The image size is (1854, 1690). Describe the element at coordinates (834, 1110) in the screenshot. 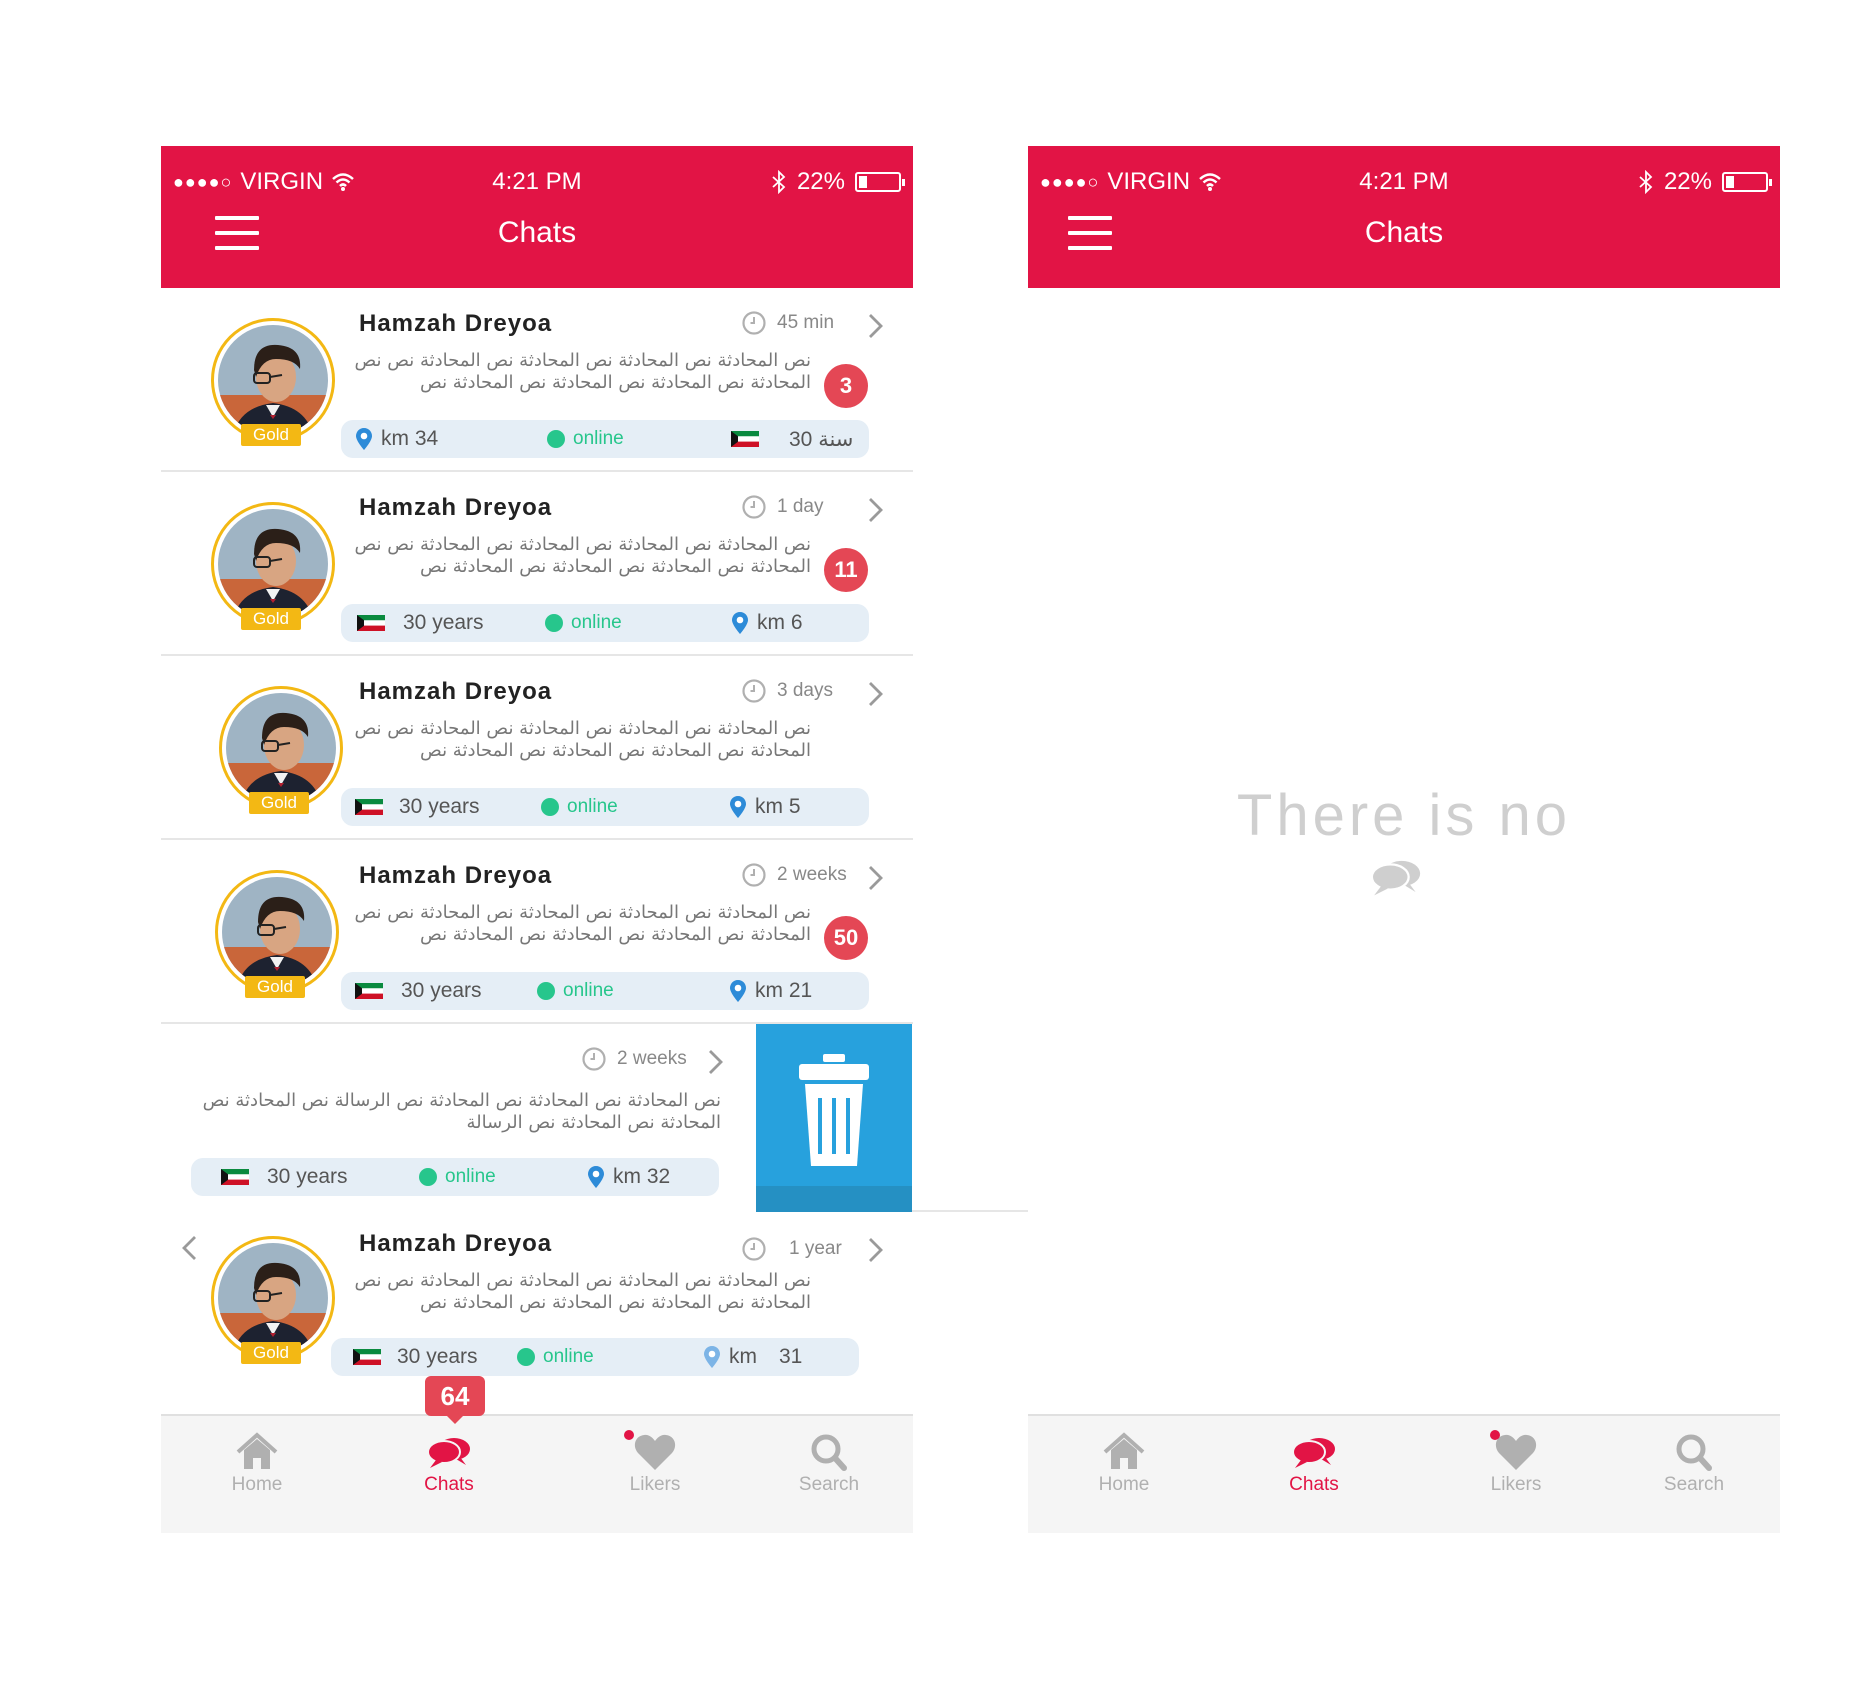

I see `trash-icon` at that location.